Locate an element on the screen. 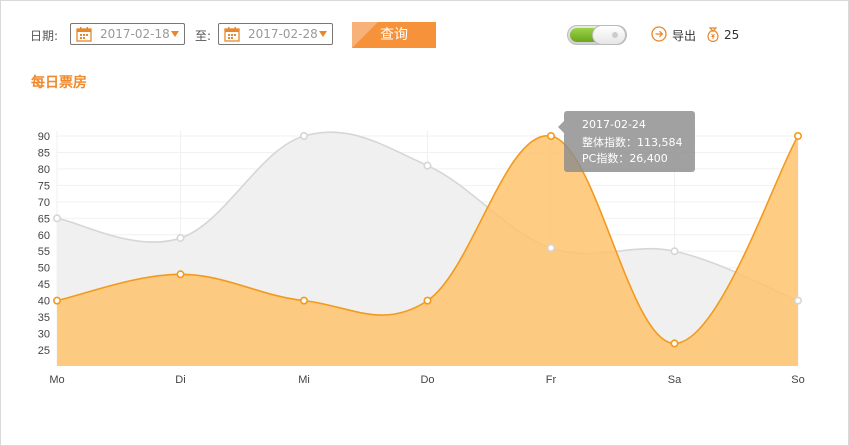 Image resolution: width=849 pixels, height=446 pixels. x-tick-label: Mo is located at coordinates (56, 380).